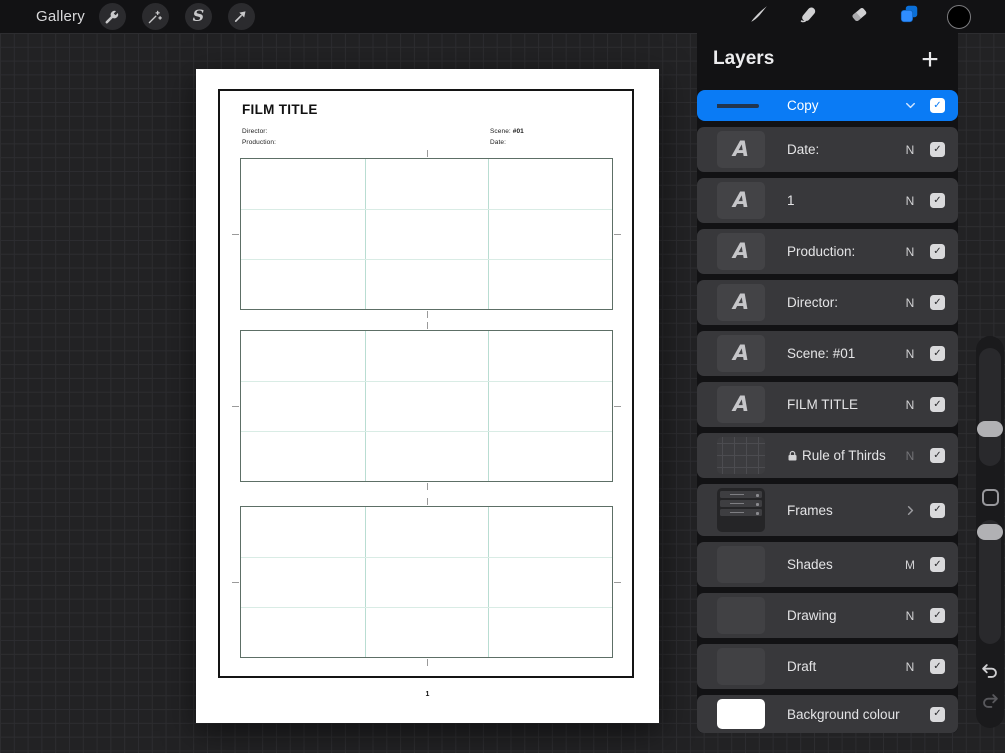  Describe the element at coordinates (990, 497) in the screenshot. I see `modify-button` at that location.